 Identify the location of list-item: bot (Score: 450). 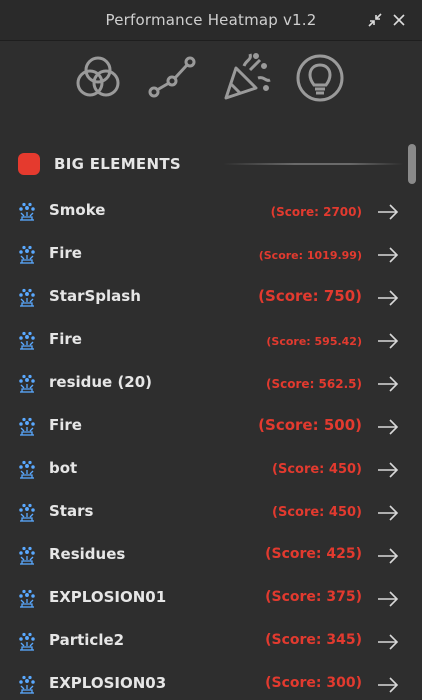
(211, 469).